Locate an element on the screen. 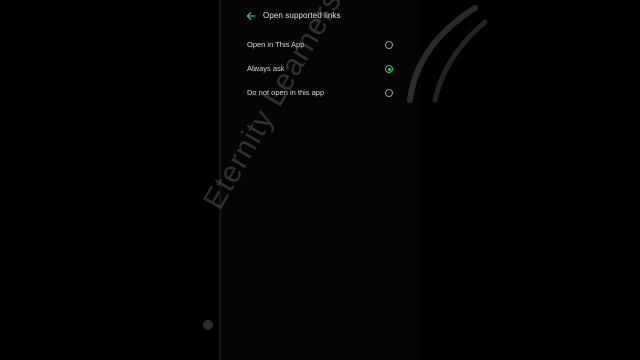  page-title: Open supported links is located at coordinates (302, 15).